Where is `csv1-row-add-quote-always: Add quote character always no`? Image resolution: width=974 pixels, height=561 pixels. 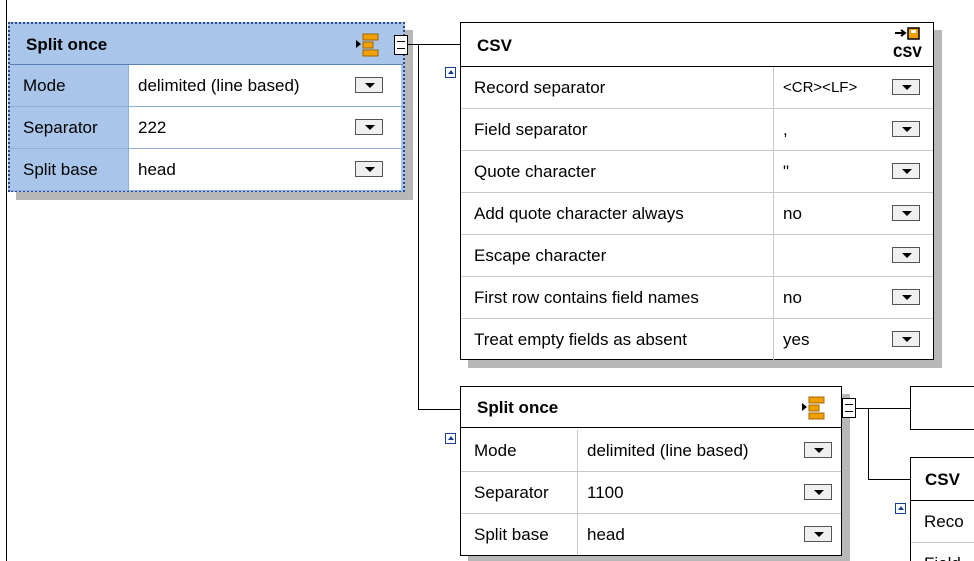 csv1-row-add-quote-always: Add quote character always no is located at coordinates (697, 214).